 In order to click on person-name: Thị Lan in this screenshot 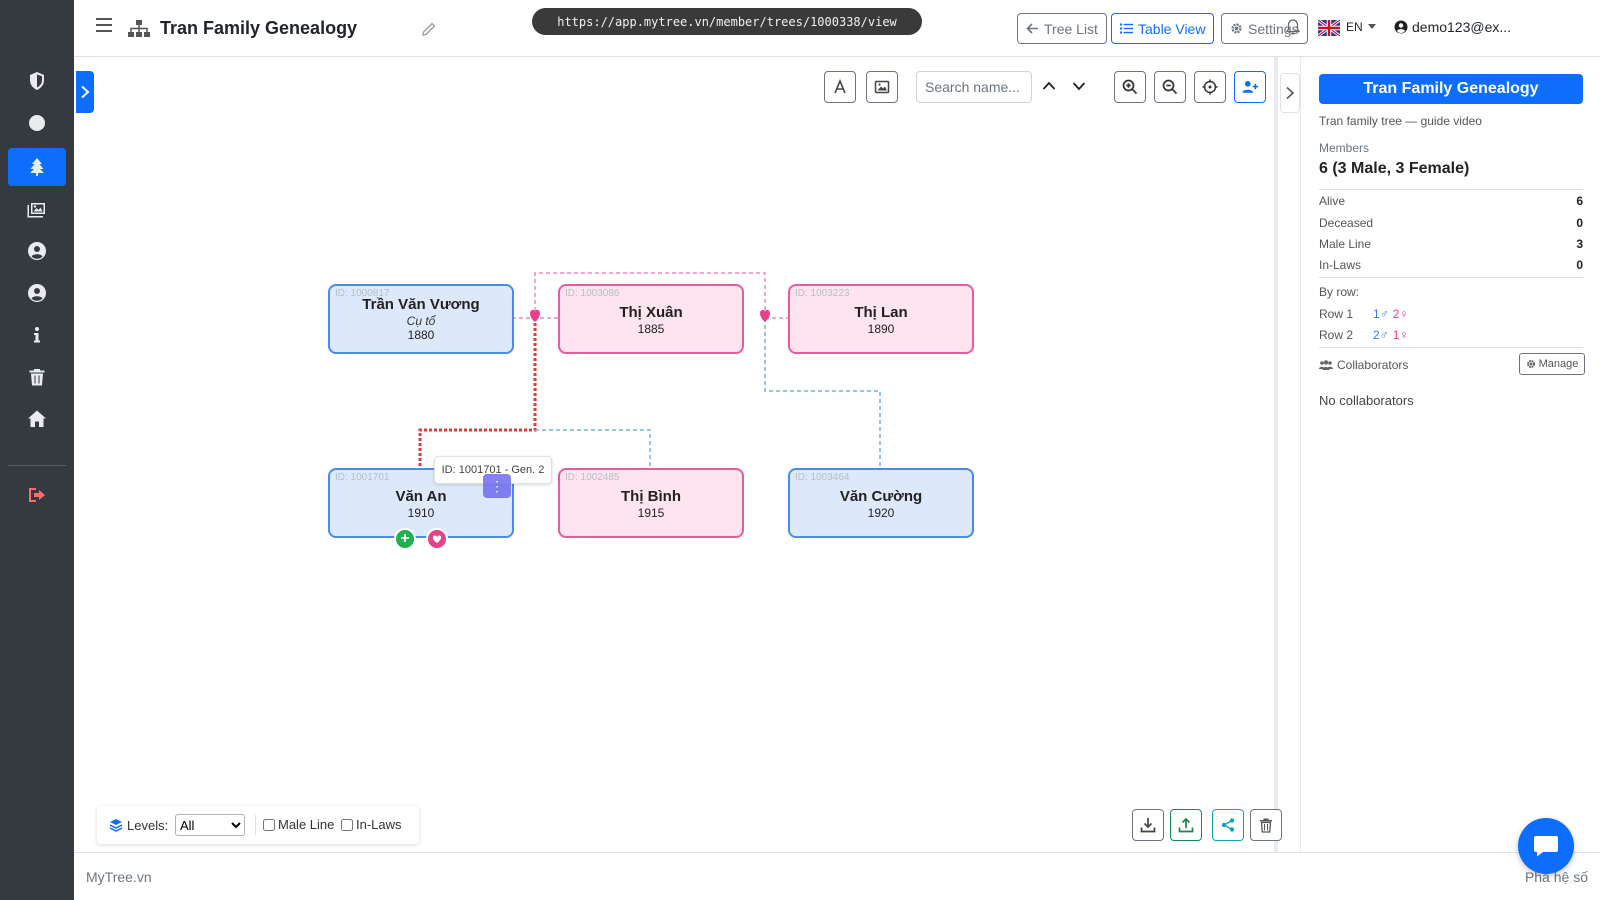, I will do `click(881, 312)`.